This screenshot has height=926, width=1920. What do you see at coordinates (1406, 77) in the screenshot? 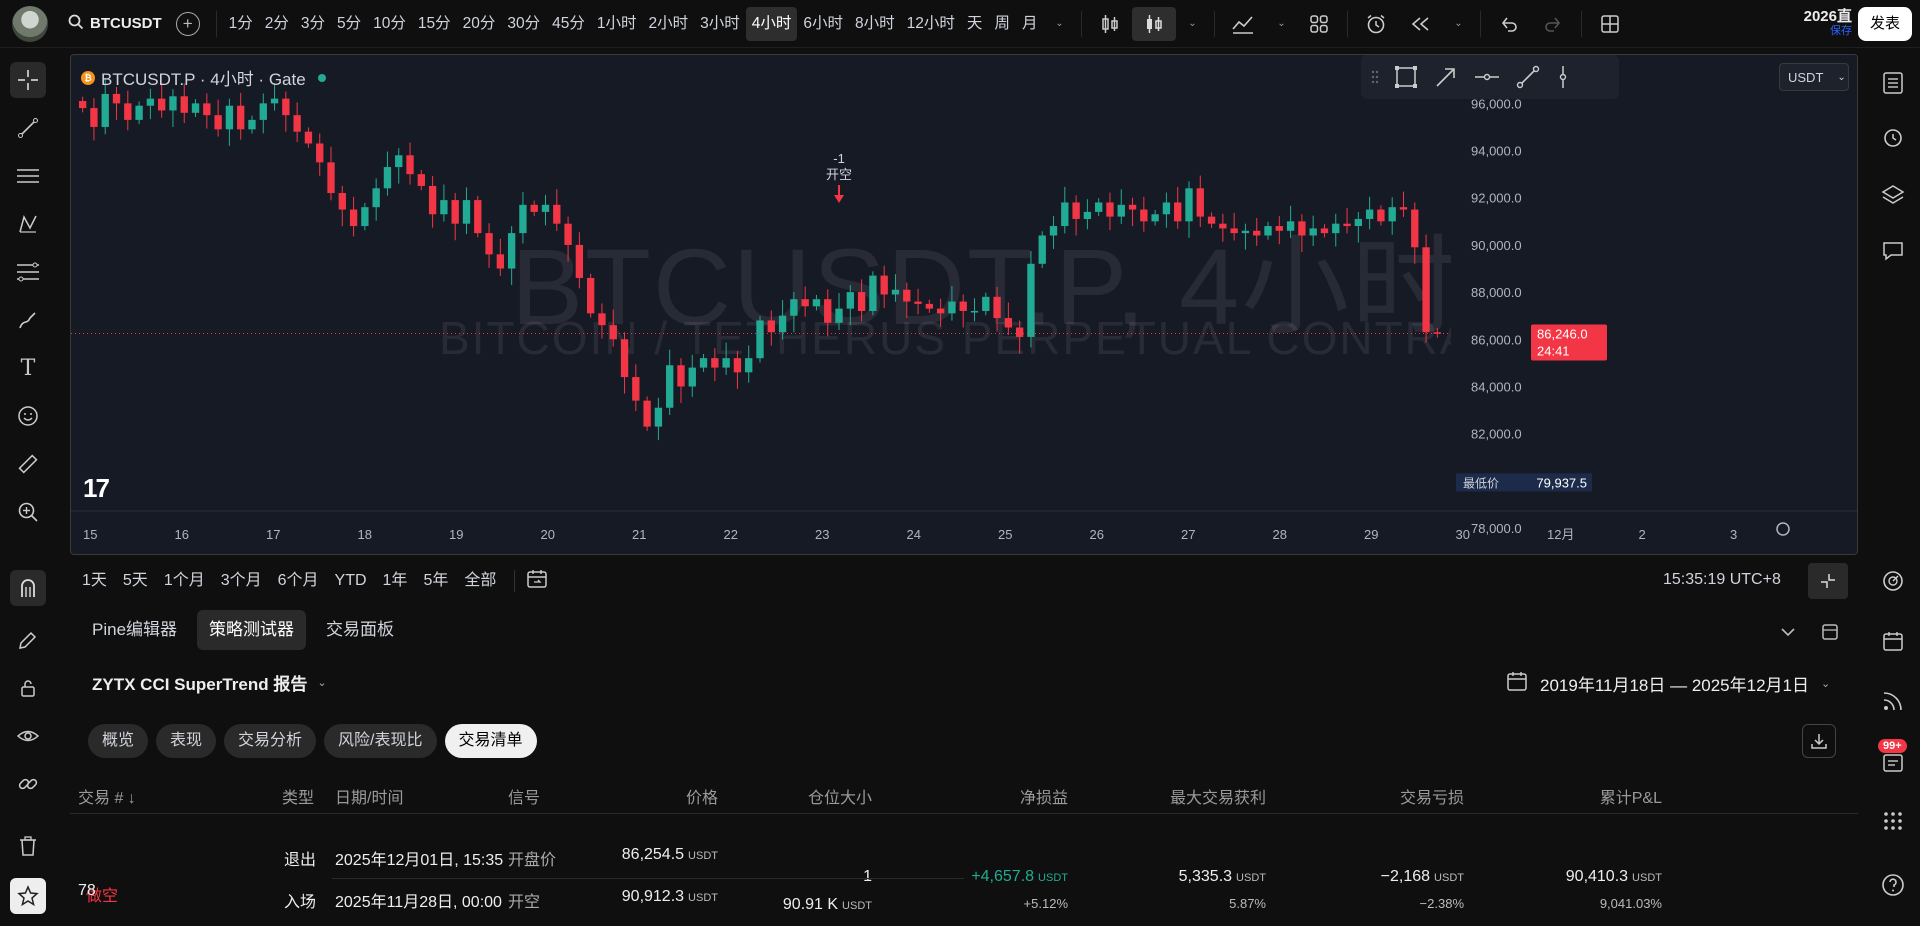
I see `rectangle-tool-icon` at bounding box center [1406, 77].